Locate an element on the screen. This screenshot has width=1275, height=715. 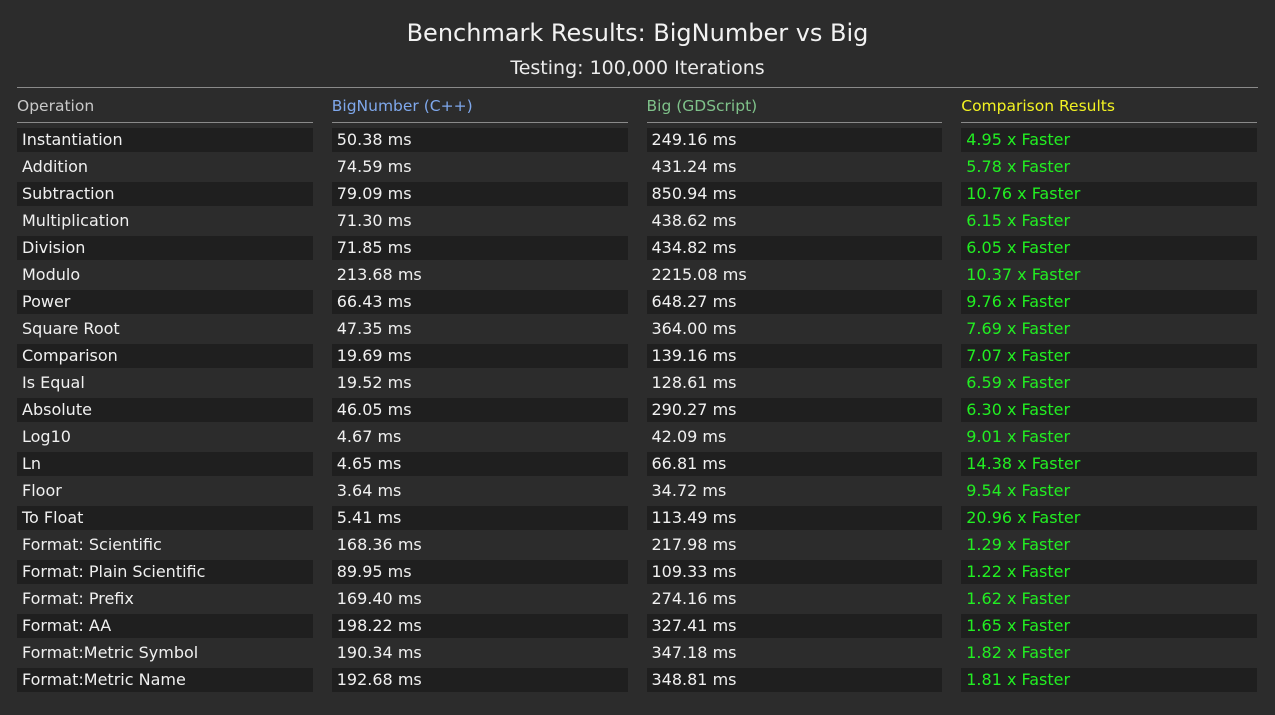
header-big-gdscript: Big (GDScript) is located at coordinates (794, 108).